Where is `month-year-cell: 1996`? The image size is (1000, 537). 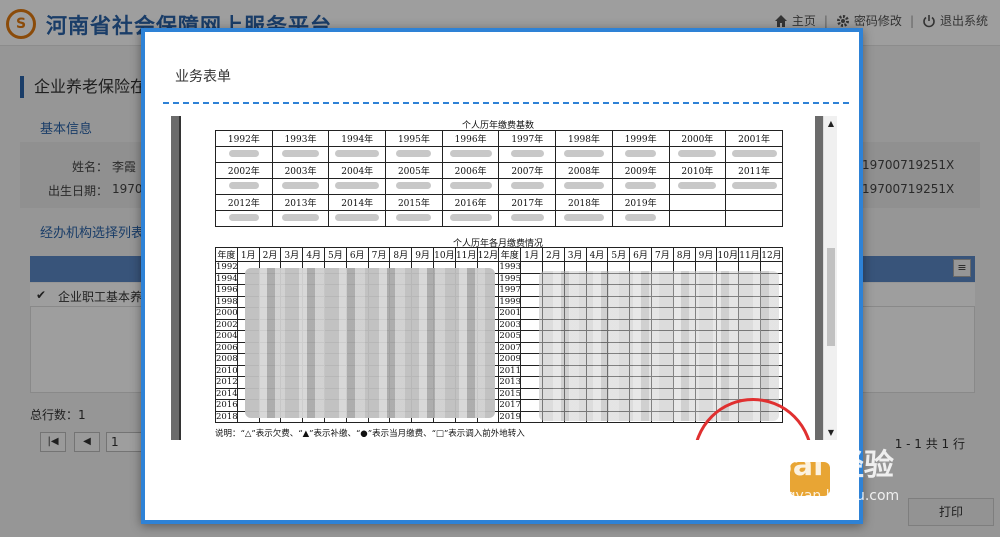 month-year-cell: 1996 is located at coordinates (226, 290).